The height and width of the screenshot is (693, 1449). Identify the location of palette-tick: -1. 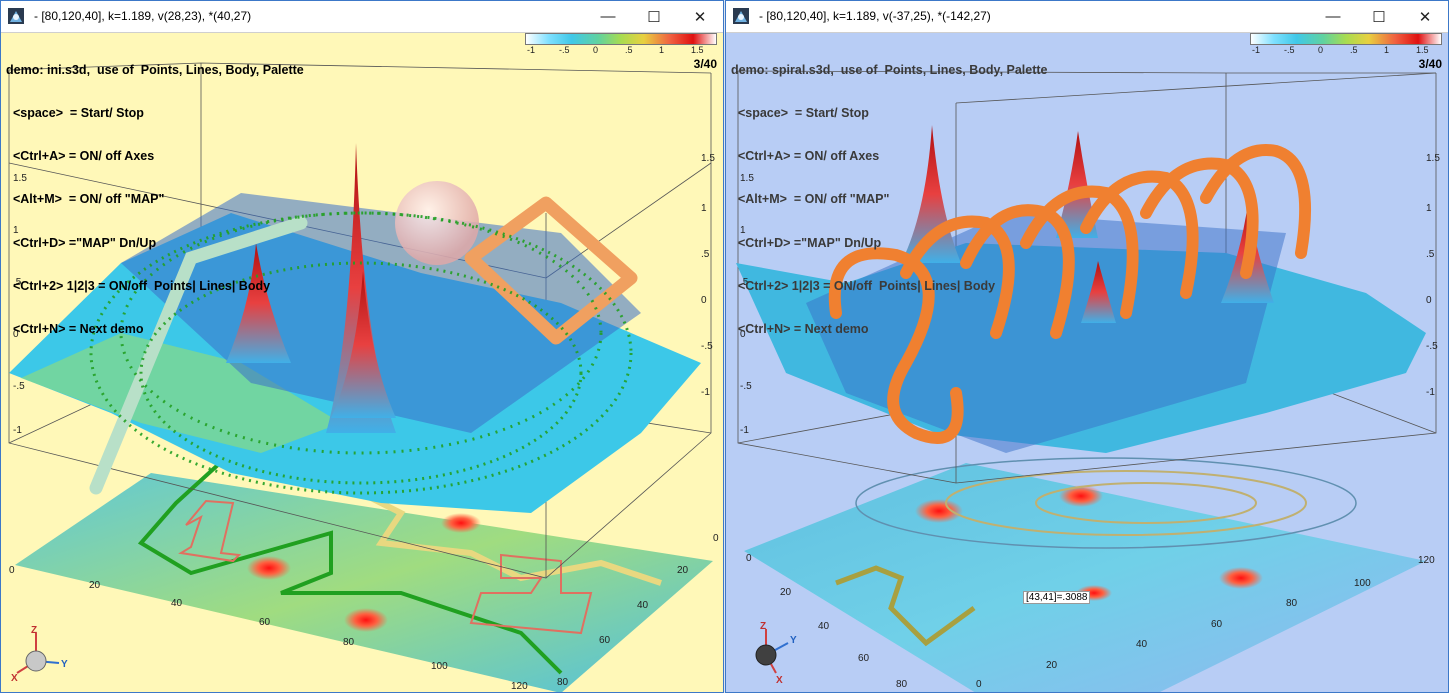
(1256, 50).